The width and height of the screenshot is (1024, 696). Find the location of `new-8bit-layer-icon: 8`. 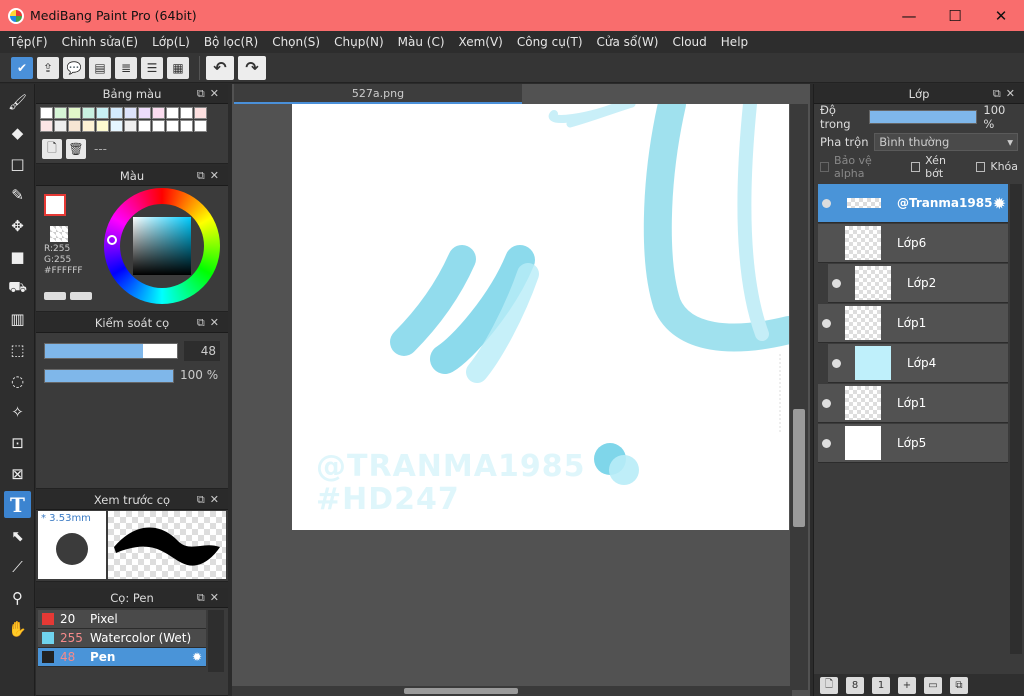

new-8bit-layer-icon: 8 is located at coordinates (855, 685).